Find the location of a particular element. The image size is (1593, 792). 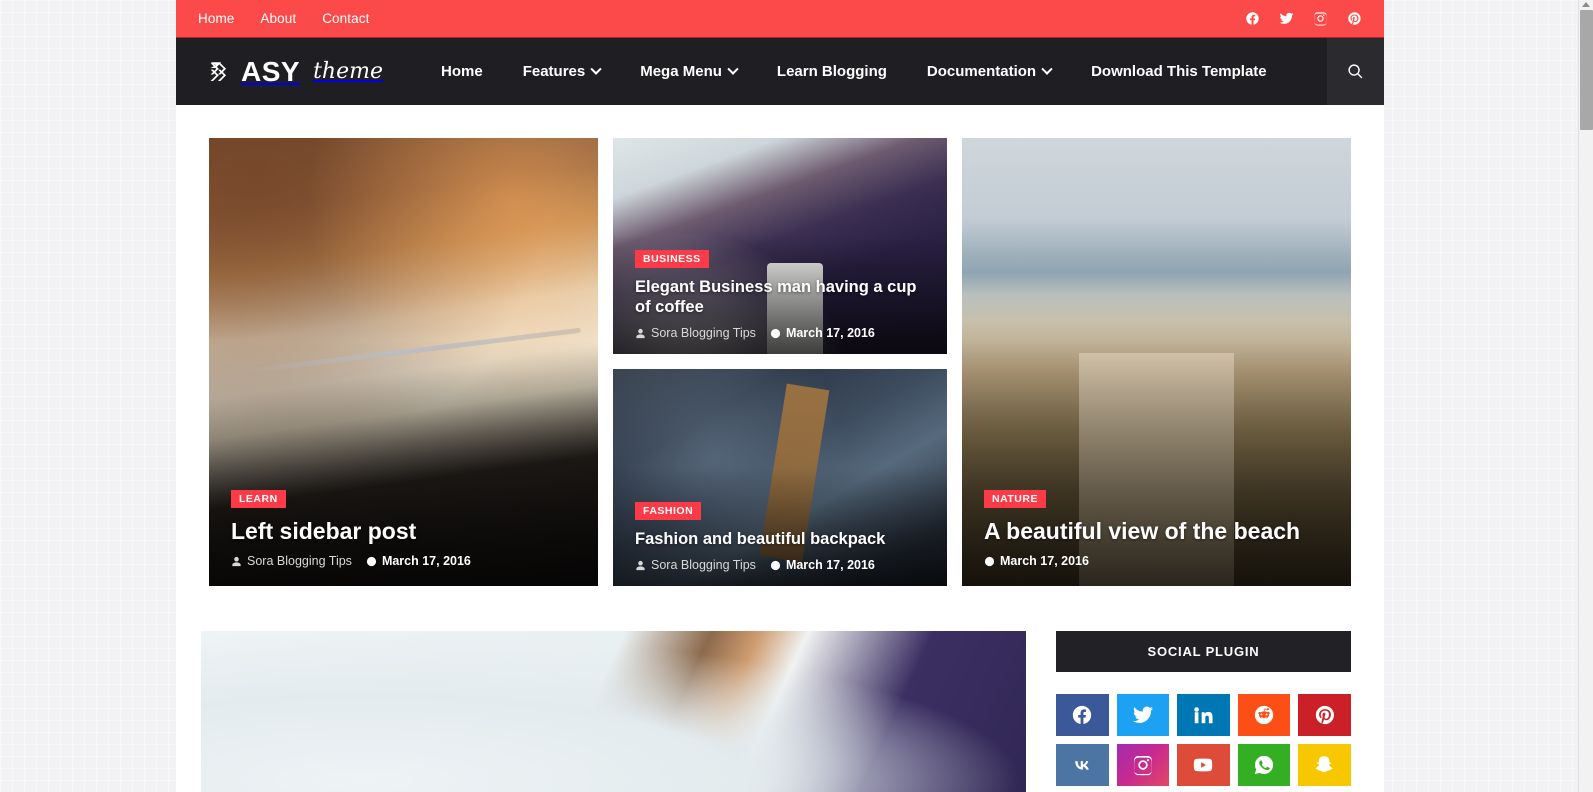

nav-item-learn-blogging: Learn Blogging is located at coordinates (832, 72).